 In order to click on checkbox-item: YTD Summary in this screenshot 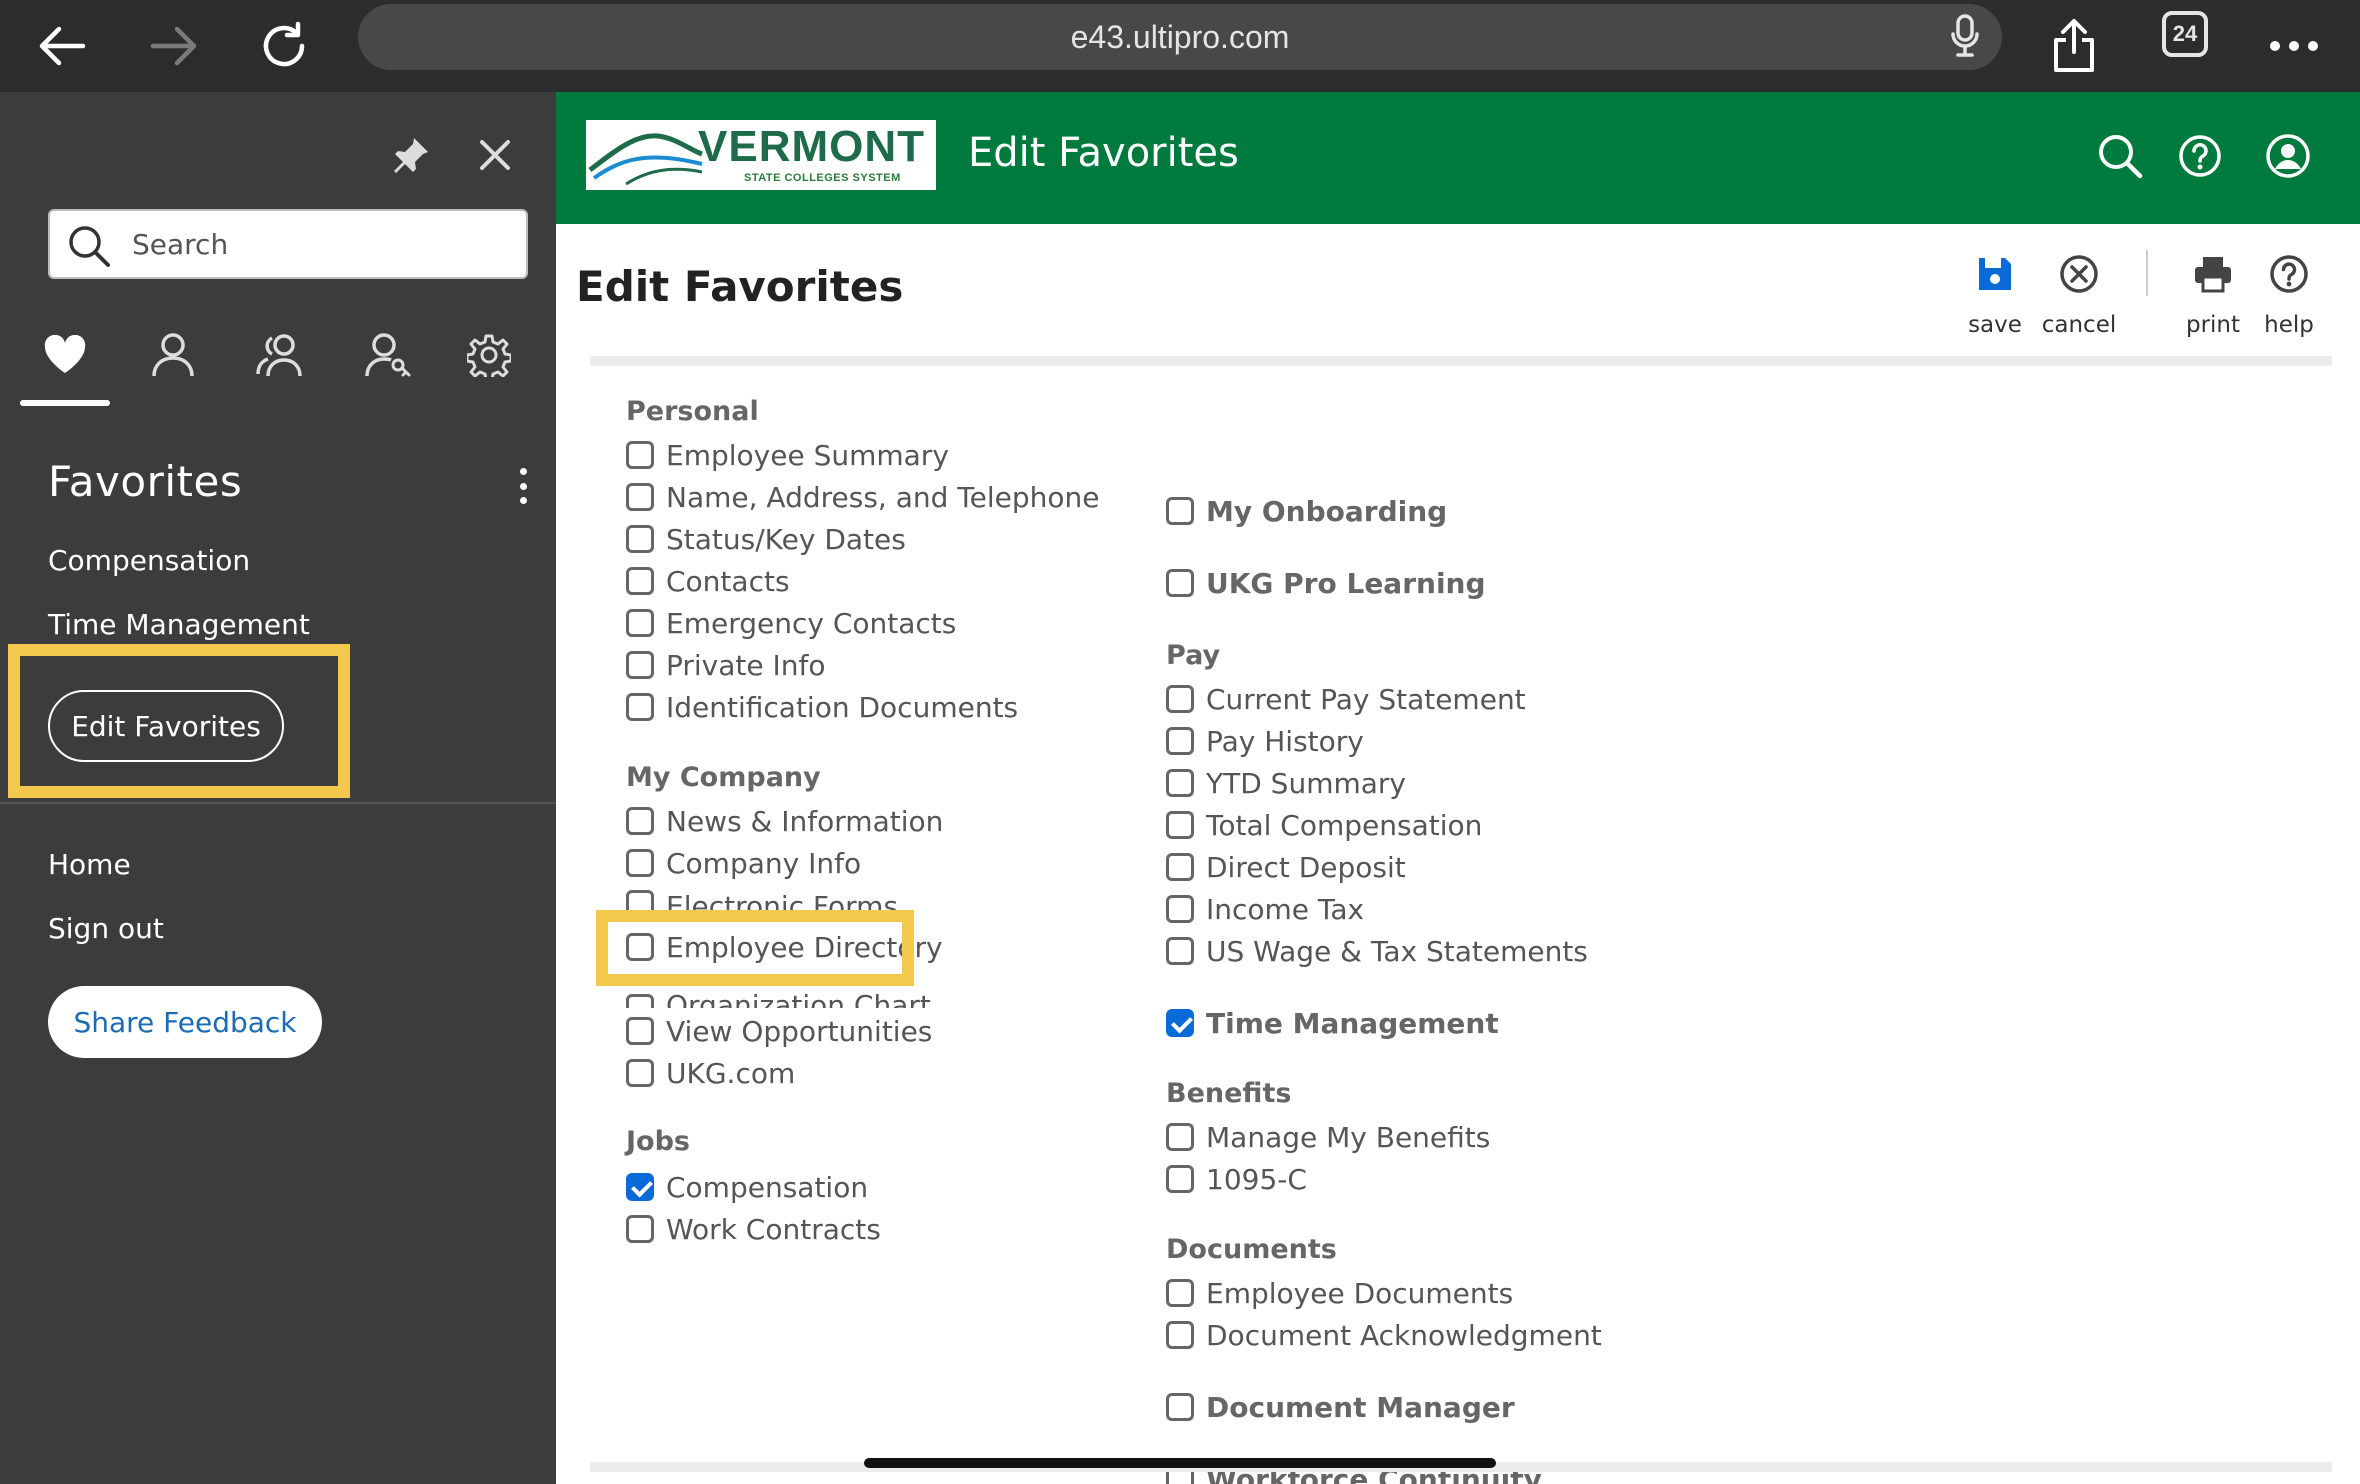, I will do `click(1286, 783)`.